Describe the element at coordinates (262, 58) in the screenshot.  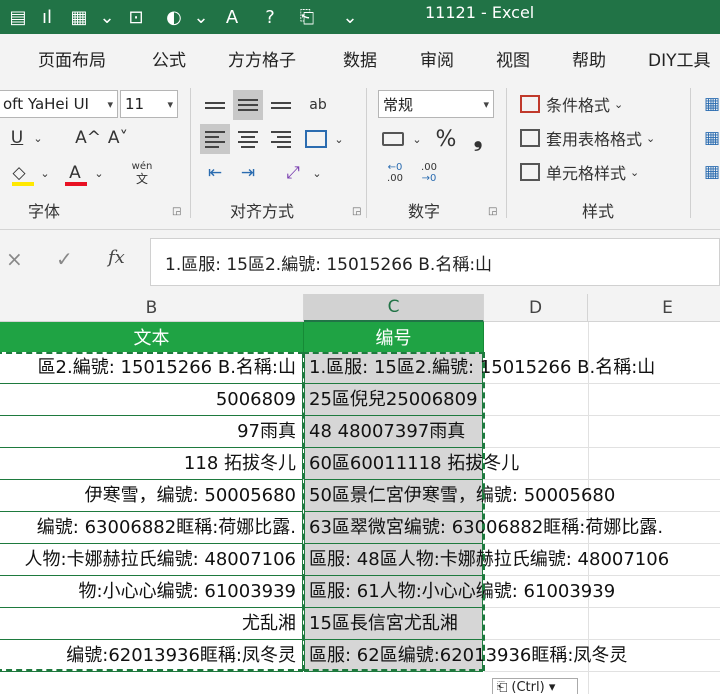
I see `tab-fangfang: 方方格子` at that location.